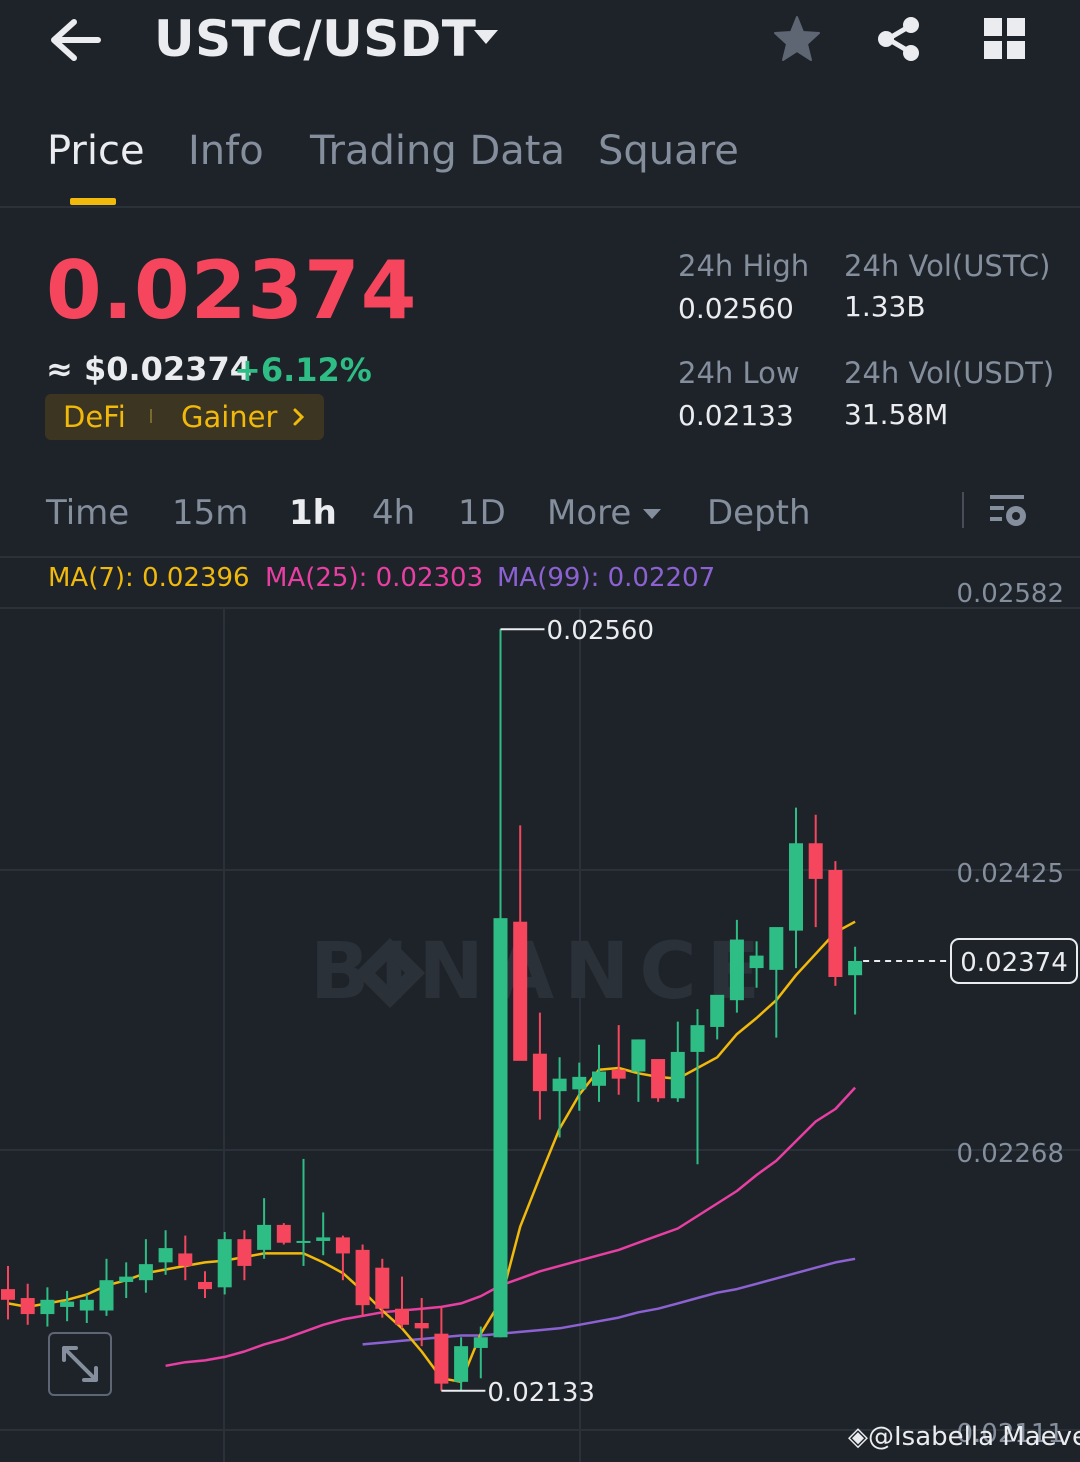  Describe the element at coordinates (797, 39) in the screenshot. I see `star-icon` at that location.